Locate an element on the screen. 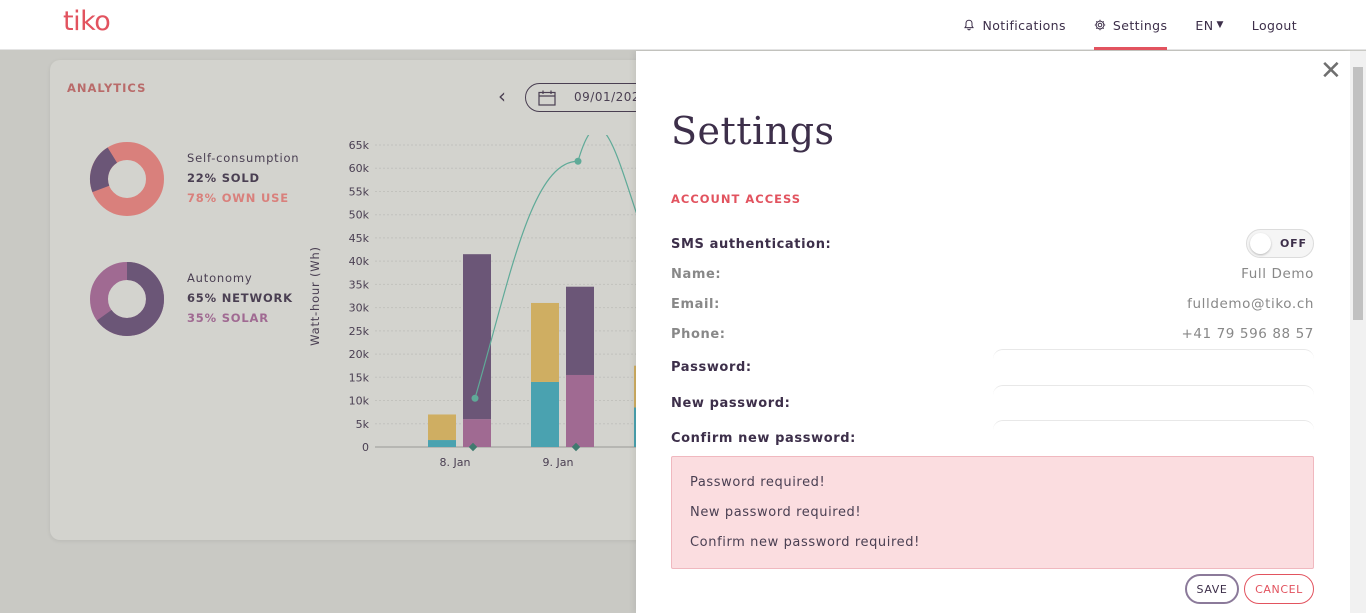  sms-auth-toggle: OFF is located at coordinates (1280, 243).